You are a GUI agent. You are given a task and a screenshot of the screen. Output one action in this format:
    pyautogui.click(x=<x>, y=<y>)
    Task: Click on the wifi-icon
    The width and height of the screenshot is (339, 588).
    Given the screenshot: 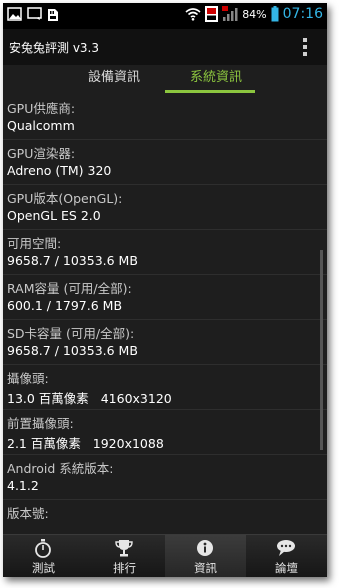 What is the action you would take?
    pyautogui.click(x=193, y=14)
    